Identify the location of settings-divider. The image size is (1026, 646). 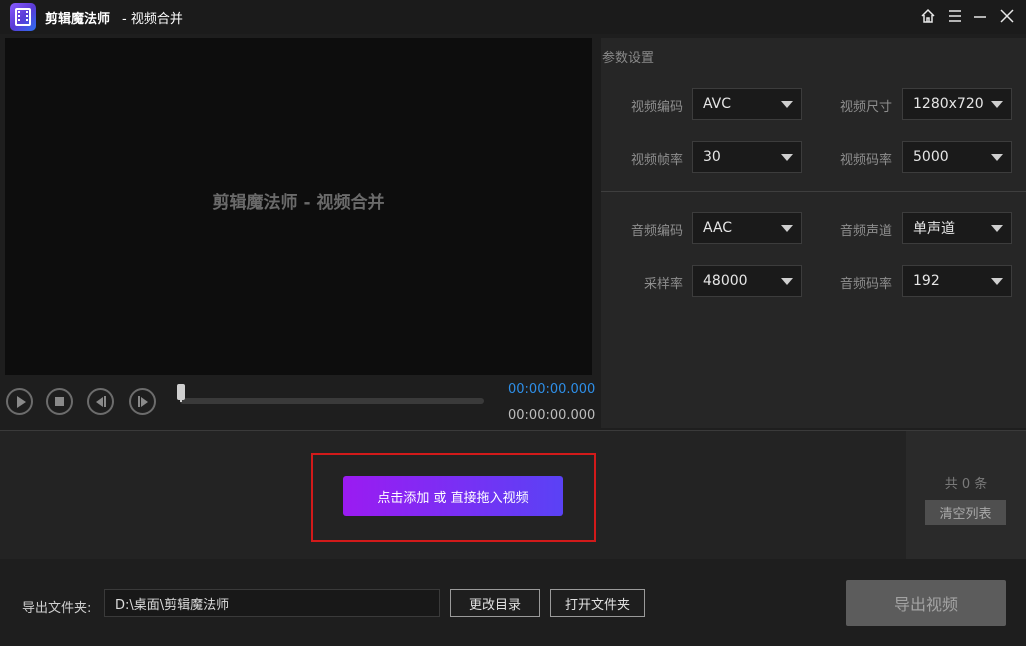
(813, 191).